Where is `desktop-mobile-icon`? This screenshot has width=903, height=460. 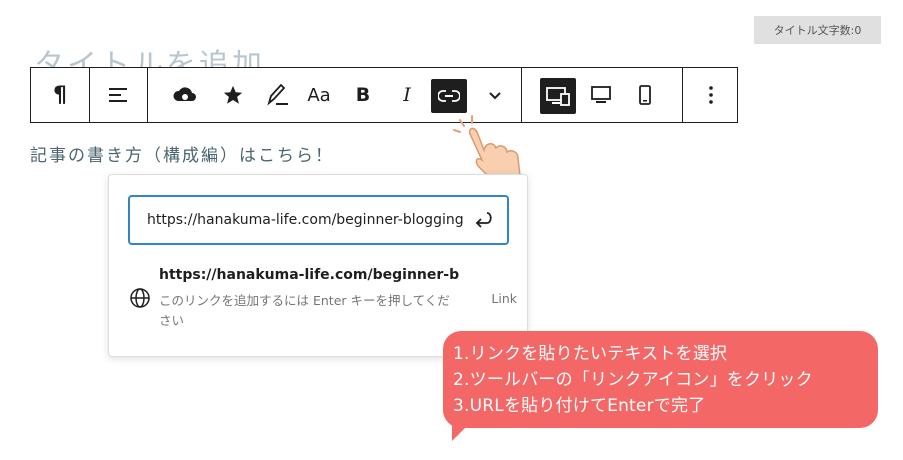 desktop-mobile-icon is located at coordinates (558, 96).